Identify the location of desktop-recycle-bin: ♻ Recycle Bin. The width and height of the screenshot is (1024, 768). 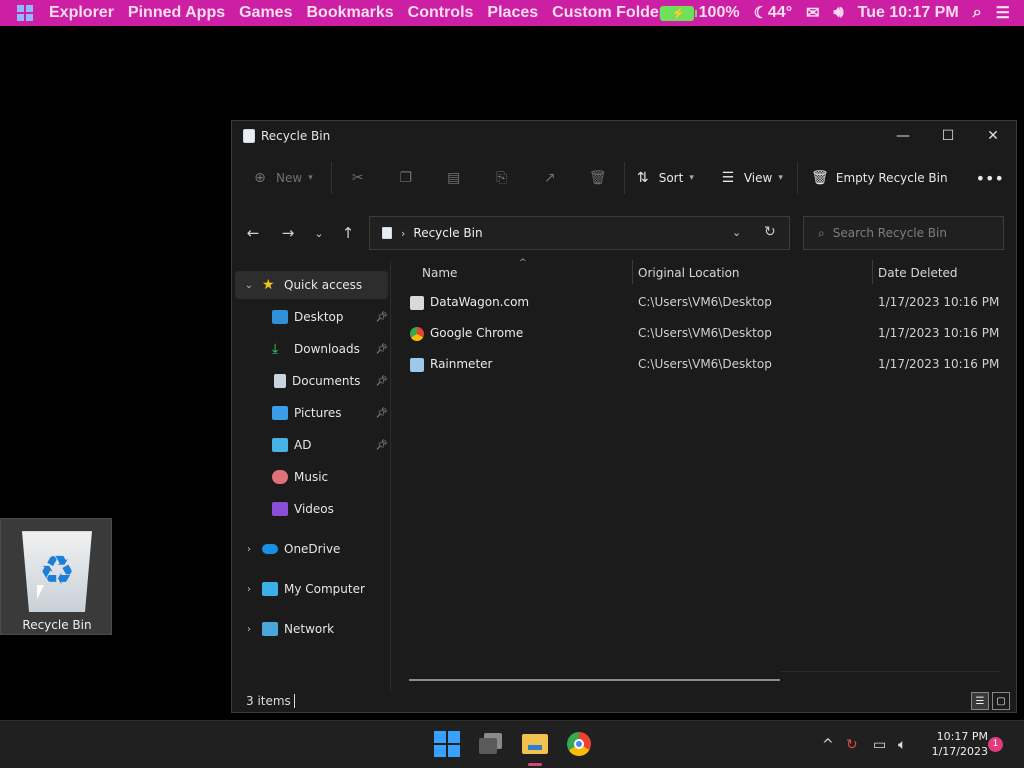
(56, 576).